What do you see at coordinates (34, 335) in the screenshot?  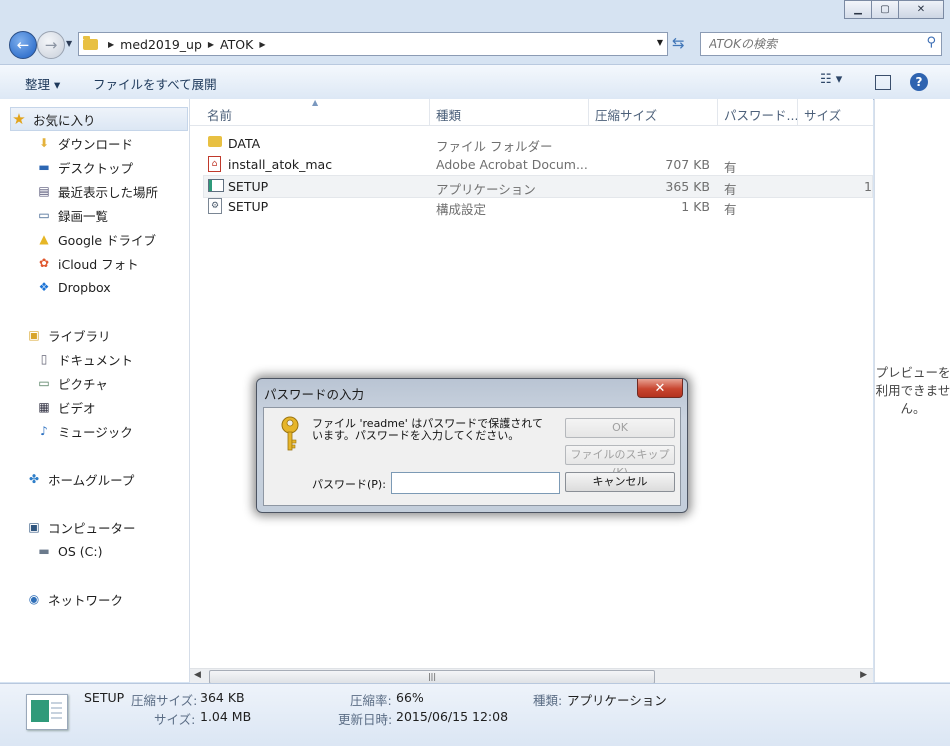 I see `library-icon: ▣` at bounding box center [34, 335].